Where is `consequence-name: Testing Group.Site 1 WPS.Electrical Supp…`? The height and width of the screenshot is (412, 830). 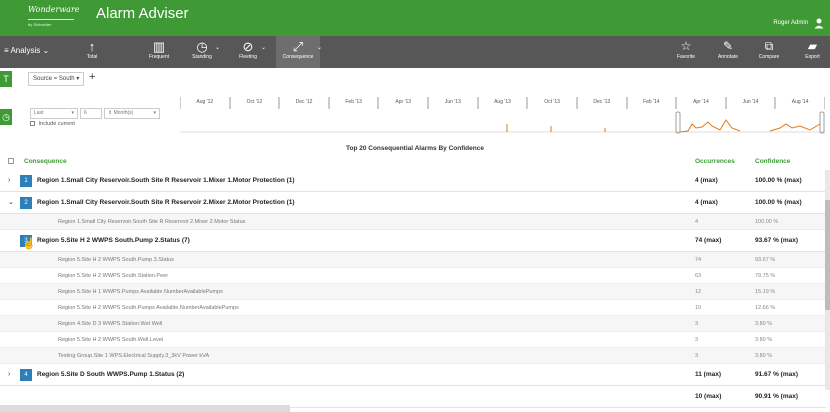 consequence-name: Testing Group.Site 1 WPS.Electrical Supp… is located at coordinates (134, 356).